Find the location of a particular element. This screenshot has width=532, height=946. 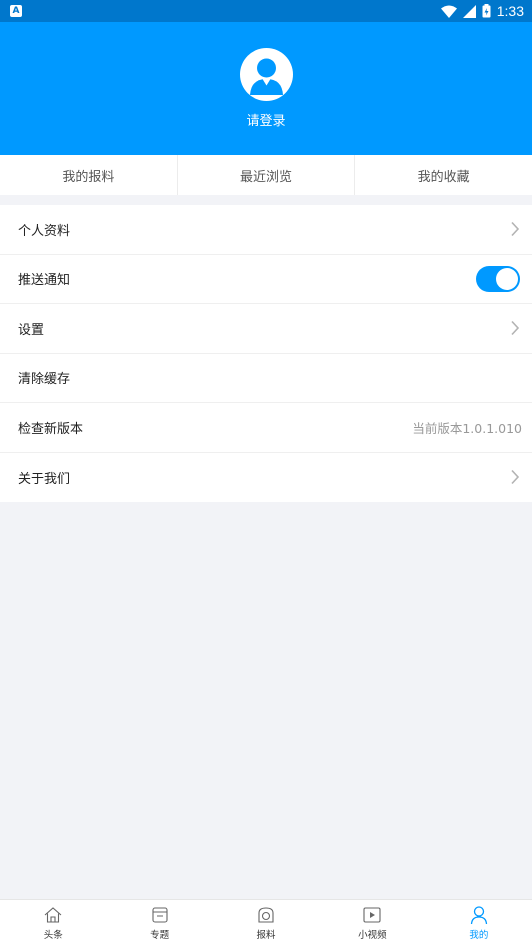

push-notification-toggle is located at coordinates (498, 278).